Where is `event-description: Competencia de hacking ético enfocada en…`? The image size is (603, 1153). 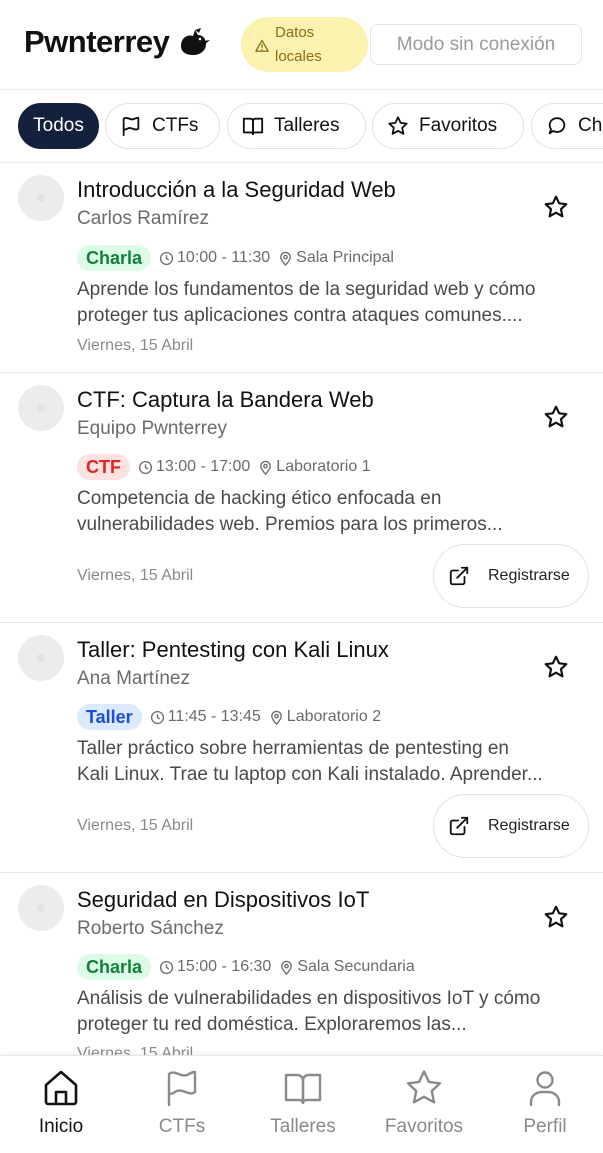
event-description: Competencia de hacking ético enfocada en… is located at coordinates (334, 512).